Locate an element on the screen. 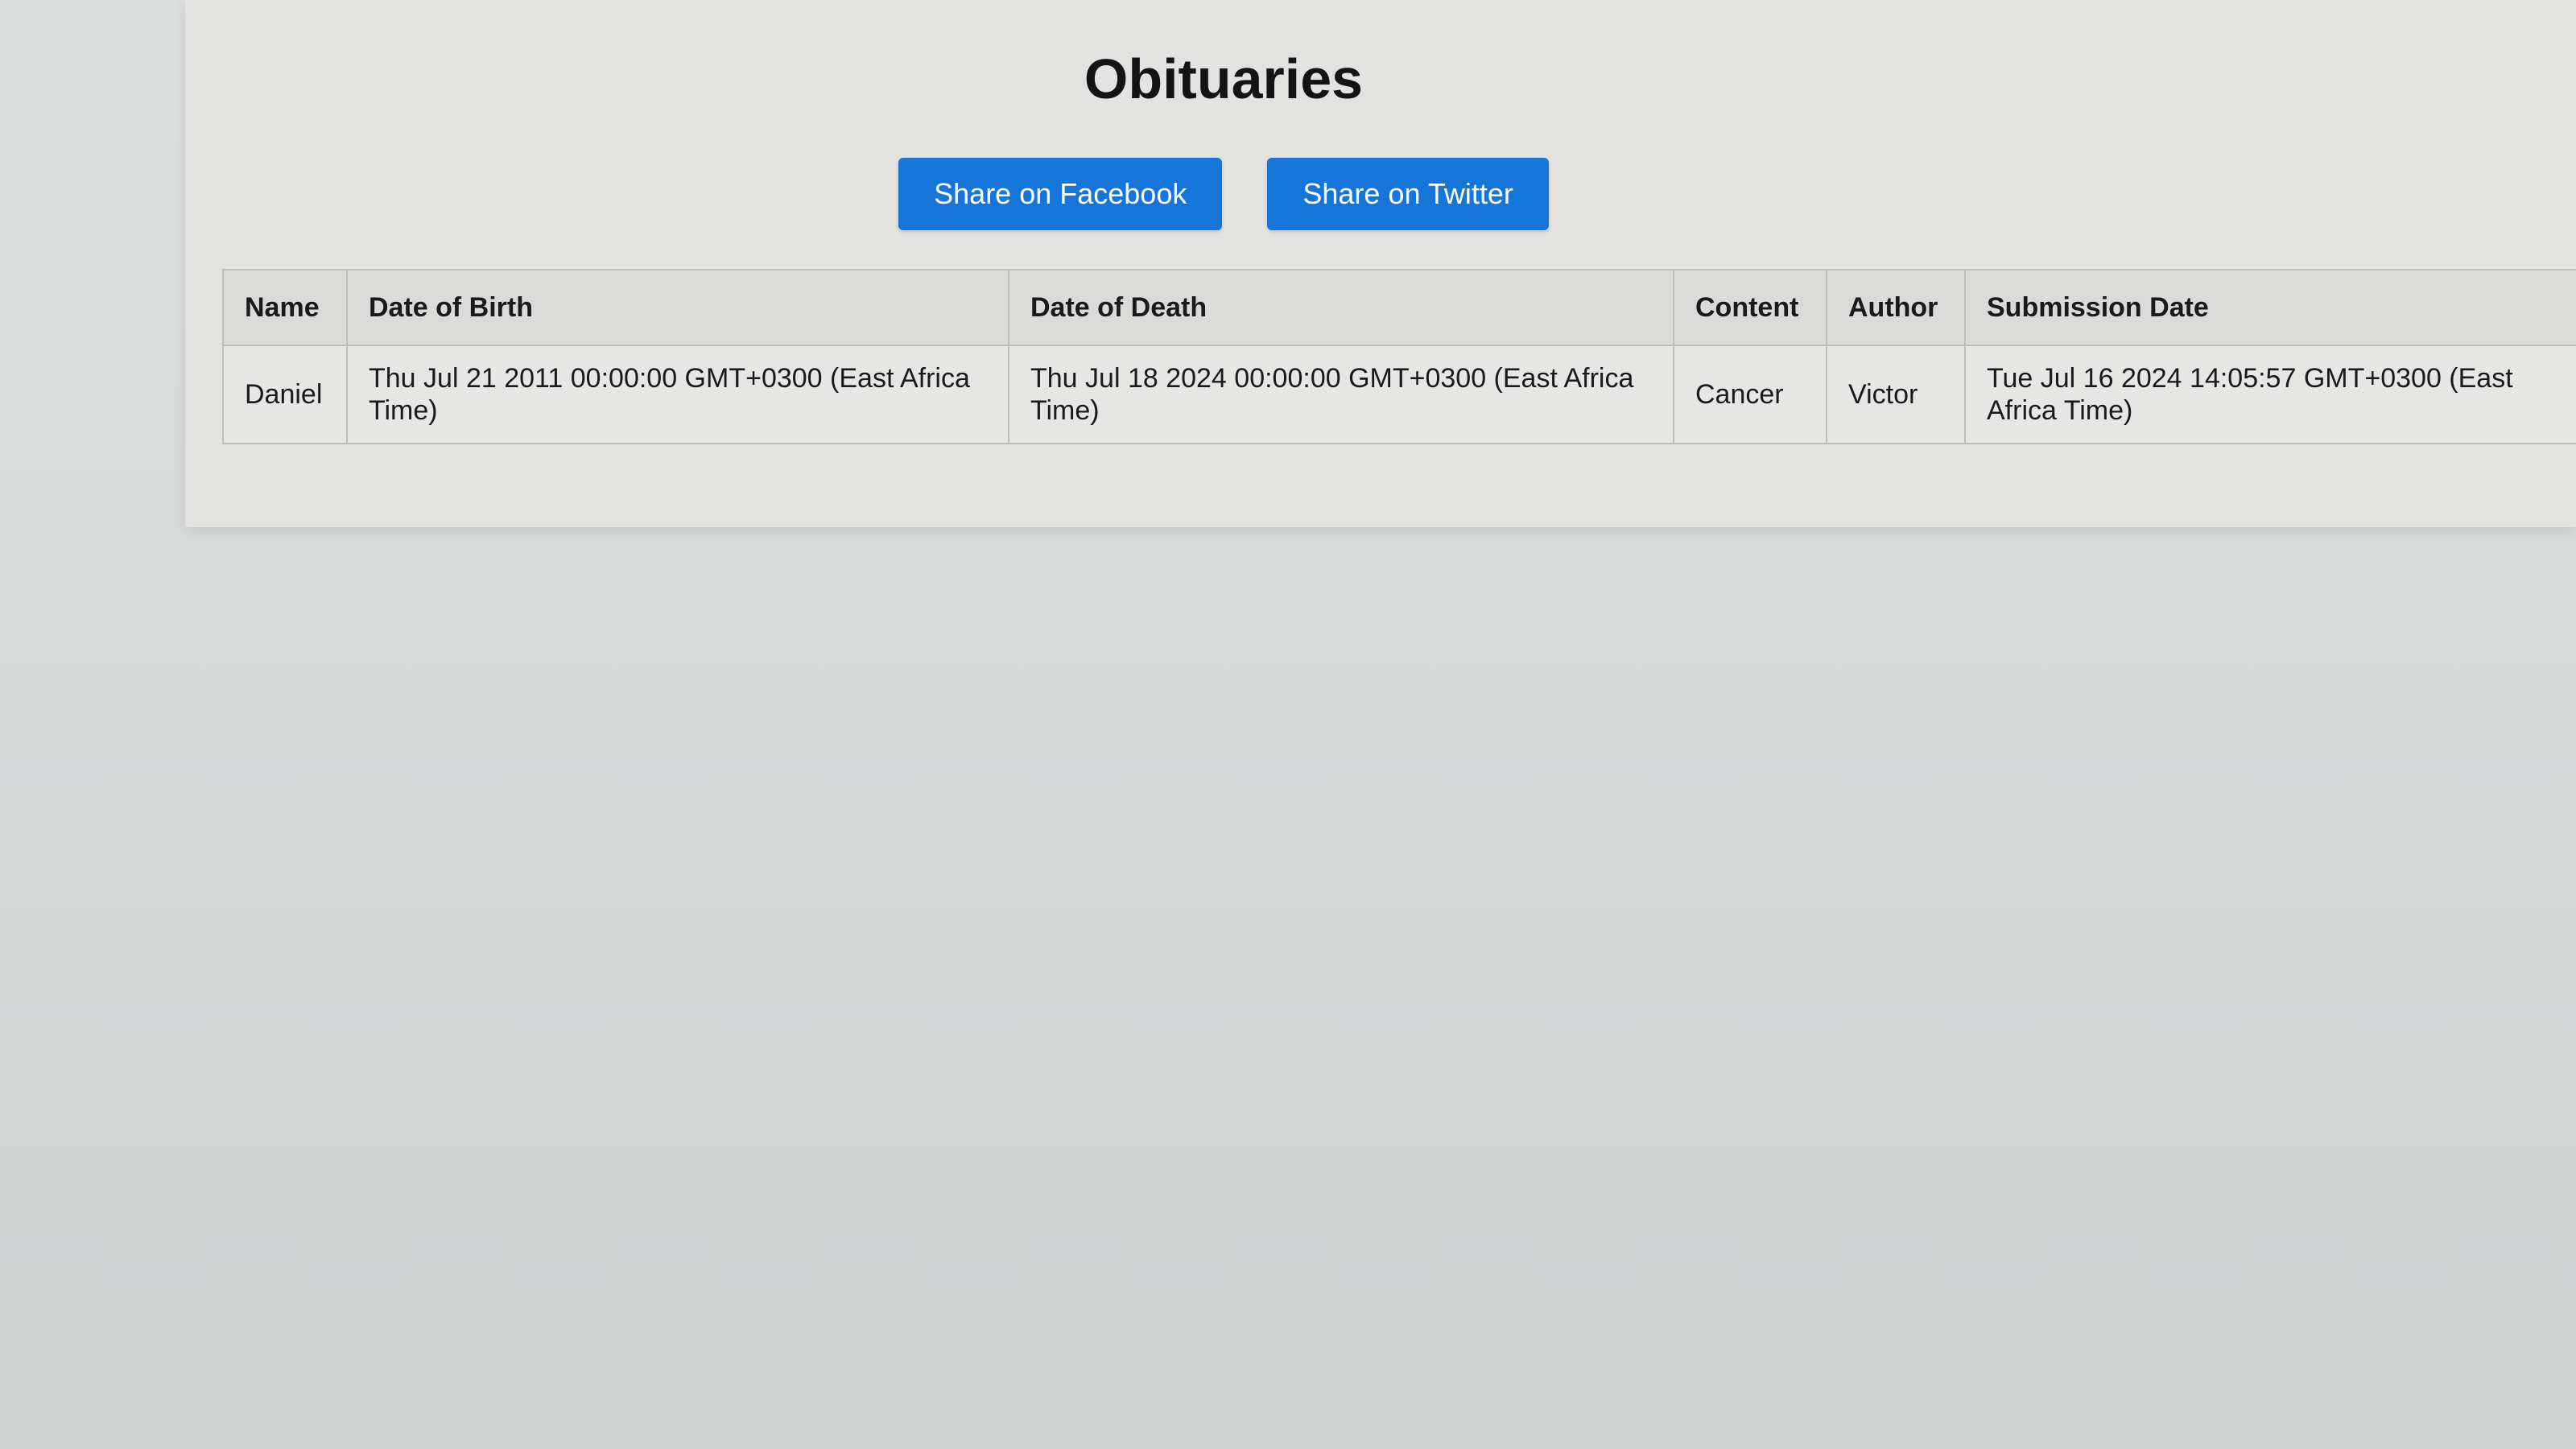  header-content: Content is located at coordinates (1750, 307).